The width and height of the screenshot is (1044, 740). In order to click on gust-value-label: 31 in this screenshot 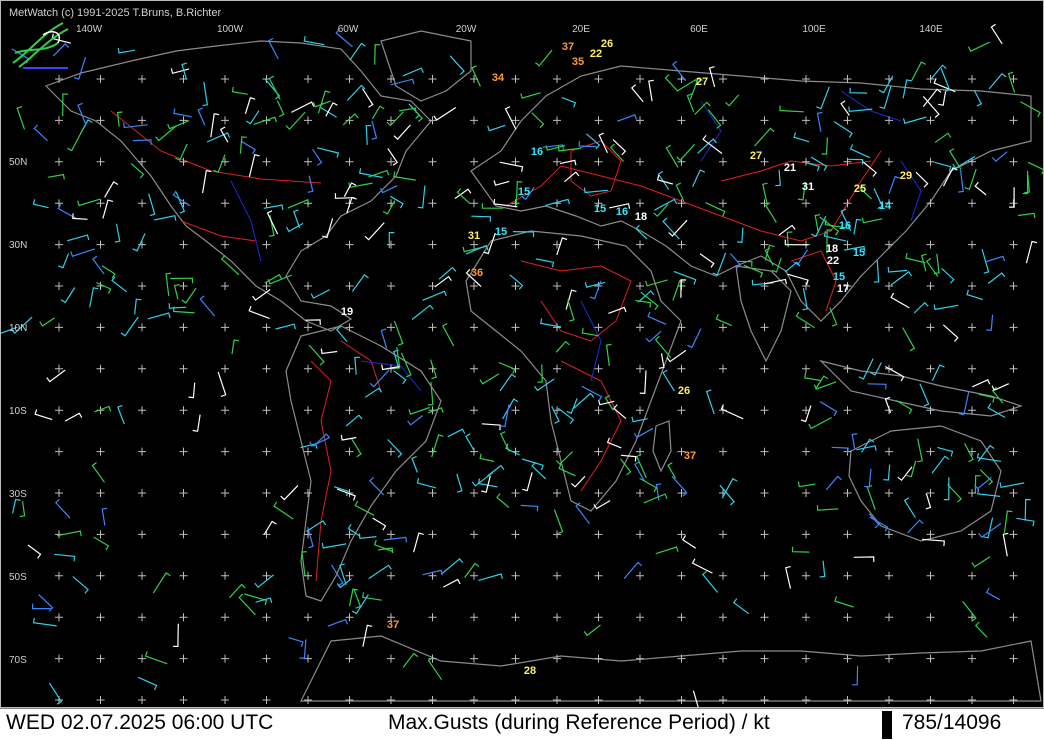, I will do `click(474, 236)`.